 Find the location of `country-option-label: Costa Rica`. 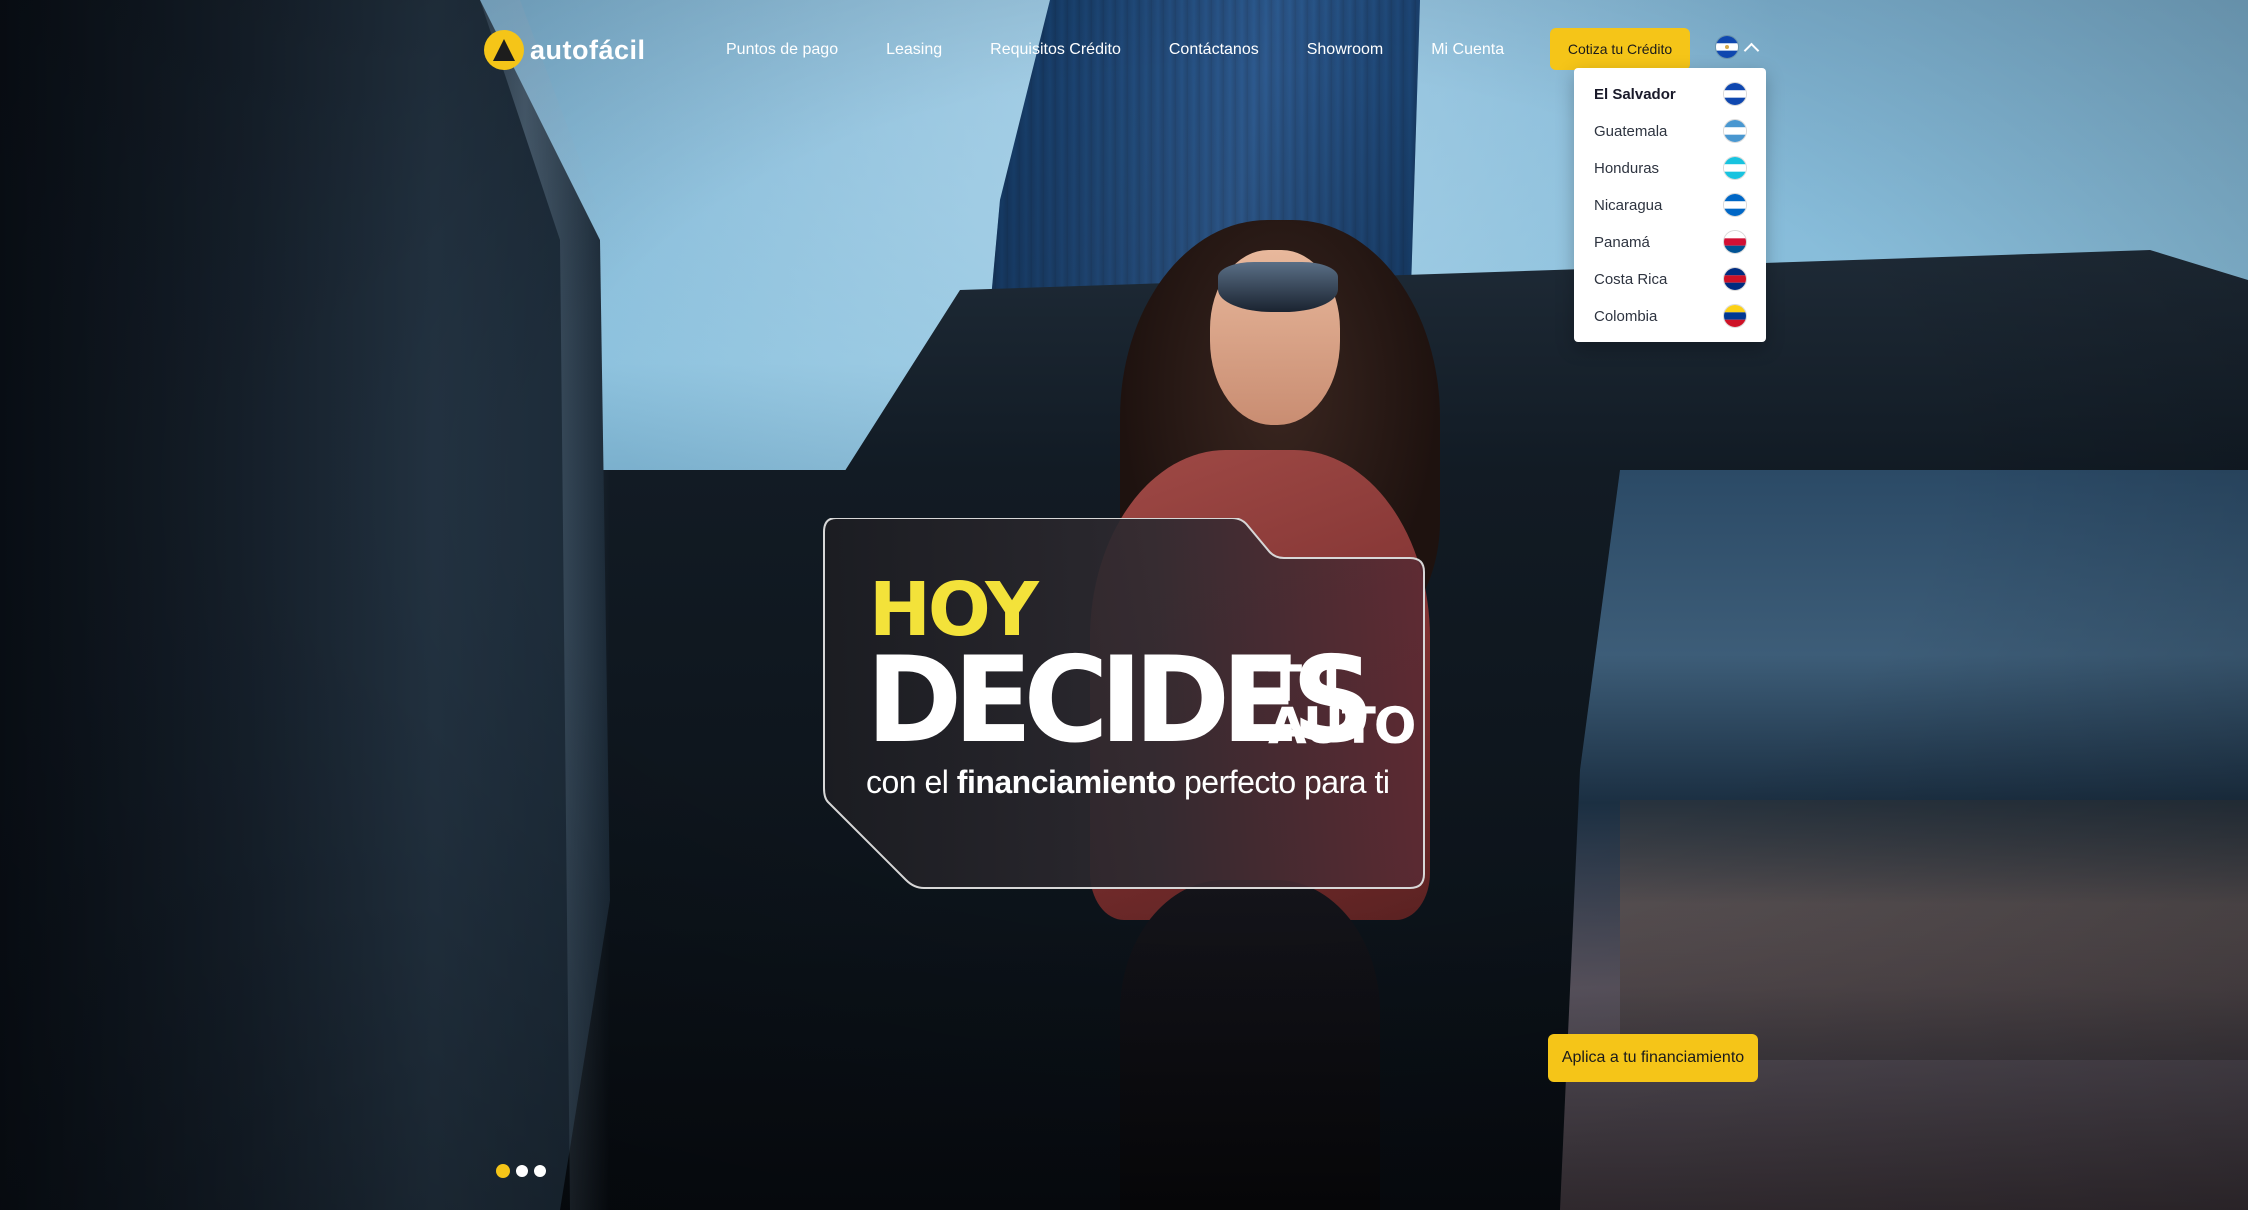

country-option-label: Costa Rica is located at coordinates (1631, 279).